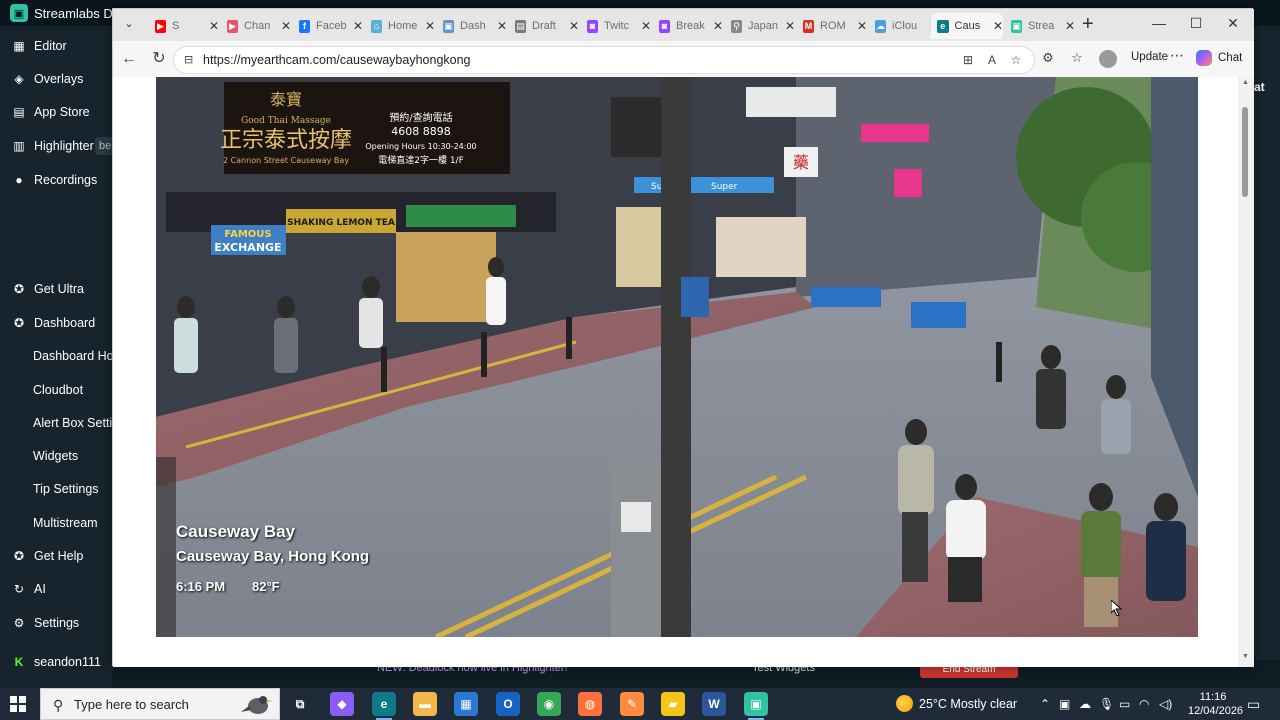 This screenshot has width=1280, height=720. What do you see at coordinates (56, 323) in the screenshot?
I see `sidebar-item-dashboard: ✪ Dashboard` at bounding box center [56, 323].